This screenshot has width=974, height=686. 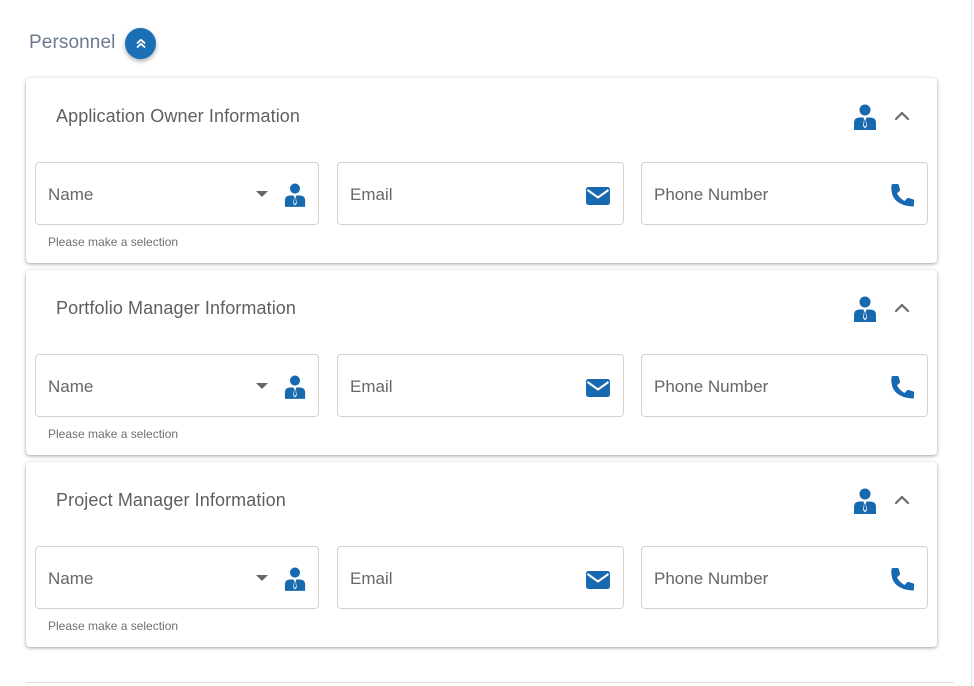 I want to click on card-title: Project Manager Information, so click(x=171, y=500).